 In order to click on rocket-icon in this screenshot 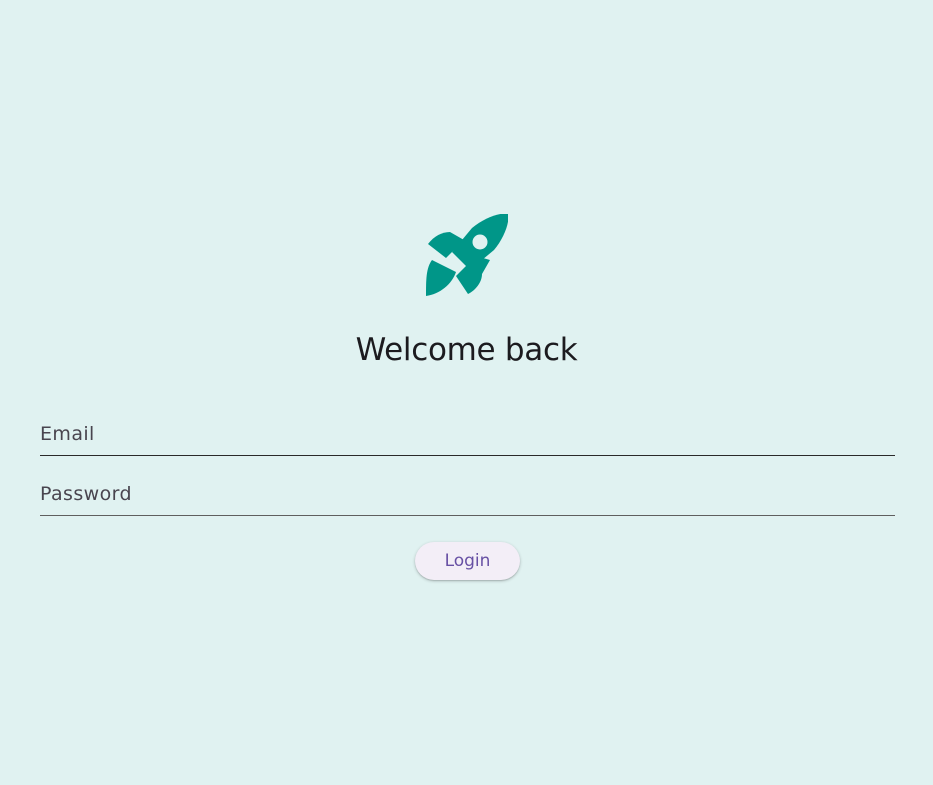, I will do `click(467, 255)`.